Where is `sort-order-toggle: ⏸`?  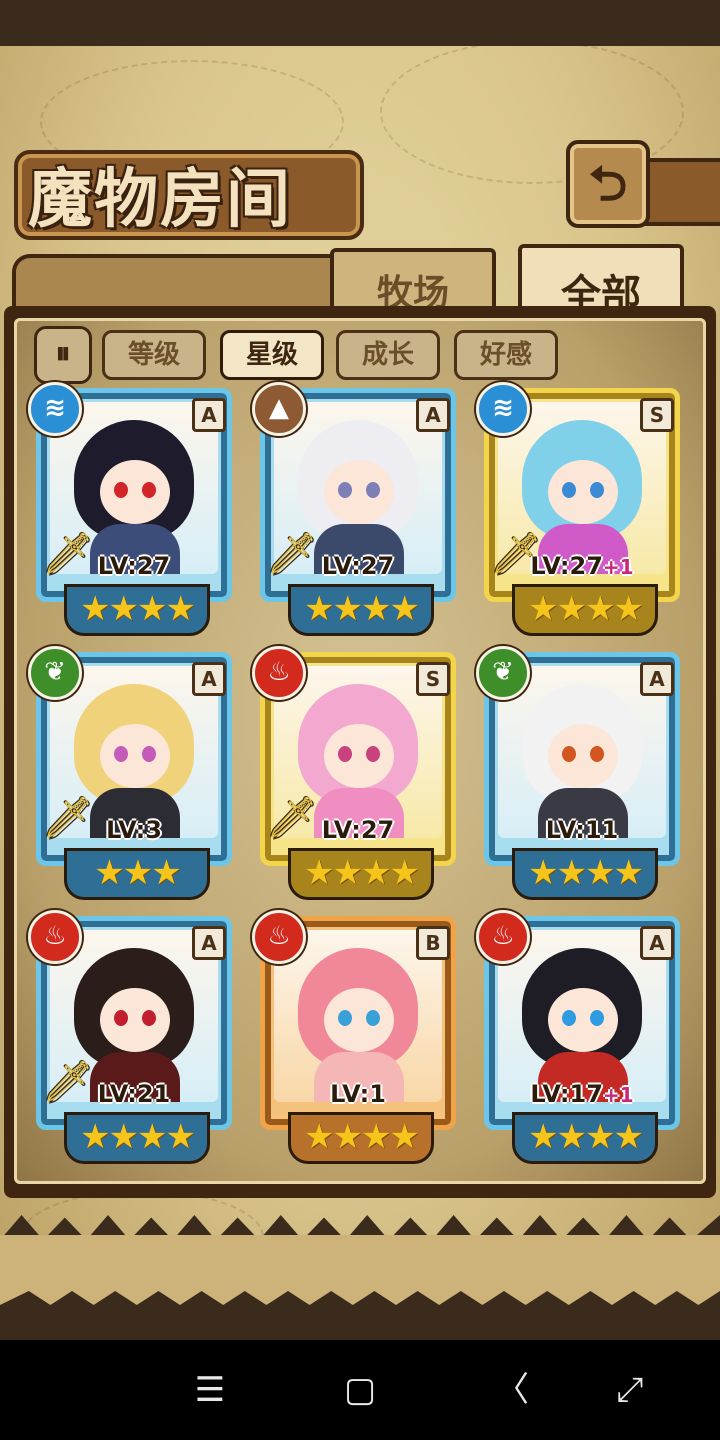
sort-order-toggle: ⏸ is located at coordinates (63, 355).